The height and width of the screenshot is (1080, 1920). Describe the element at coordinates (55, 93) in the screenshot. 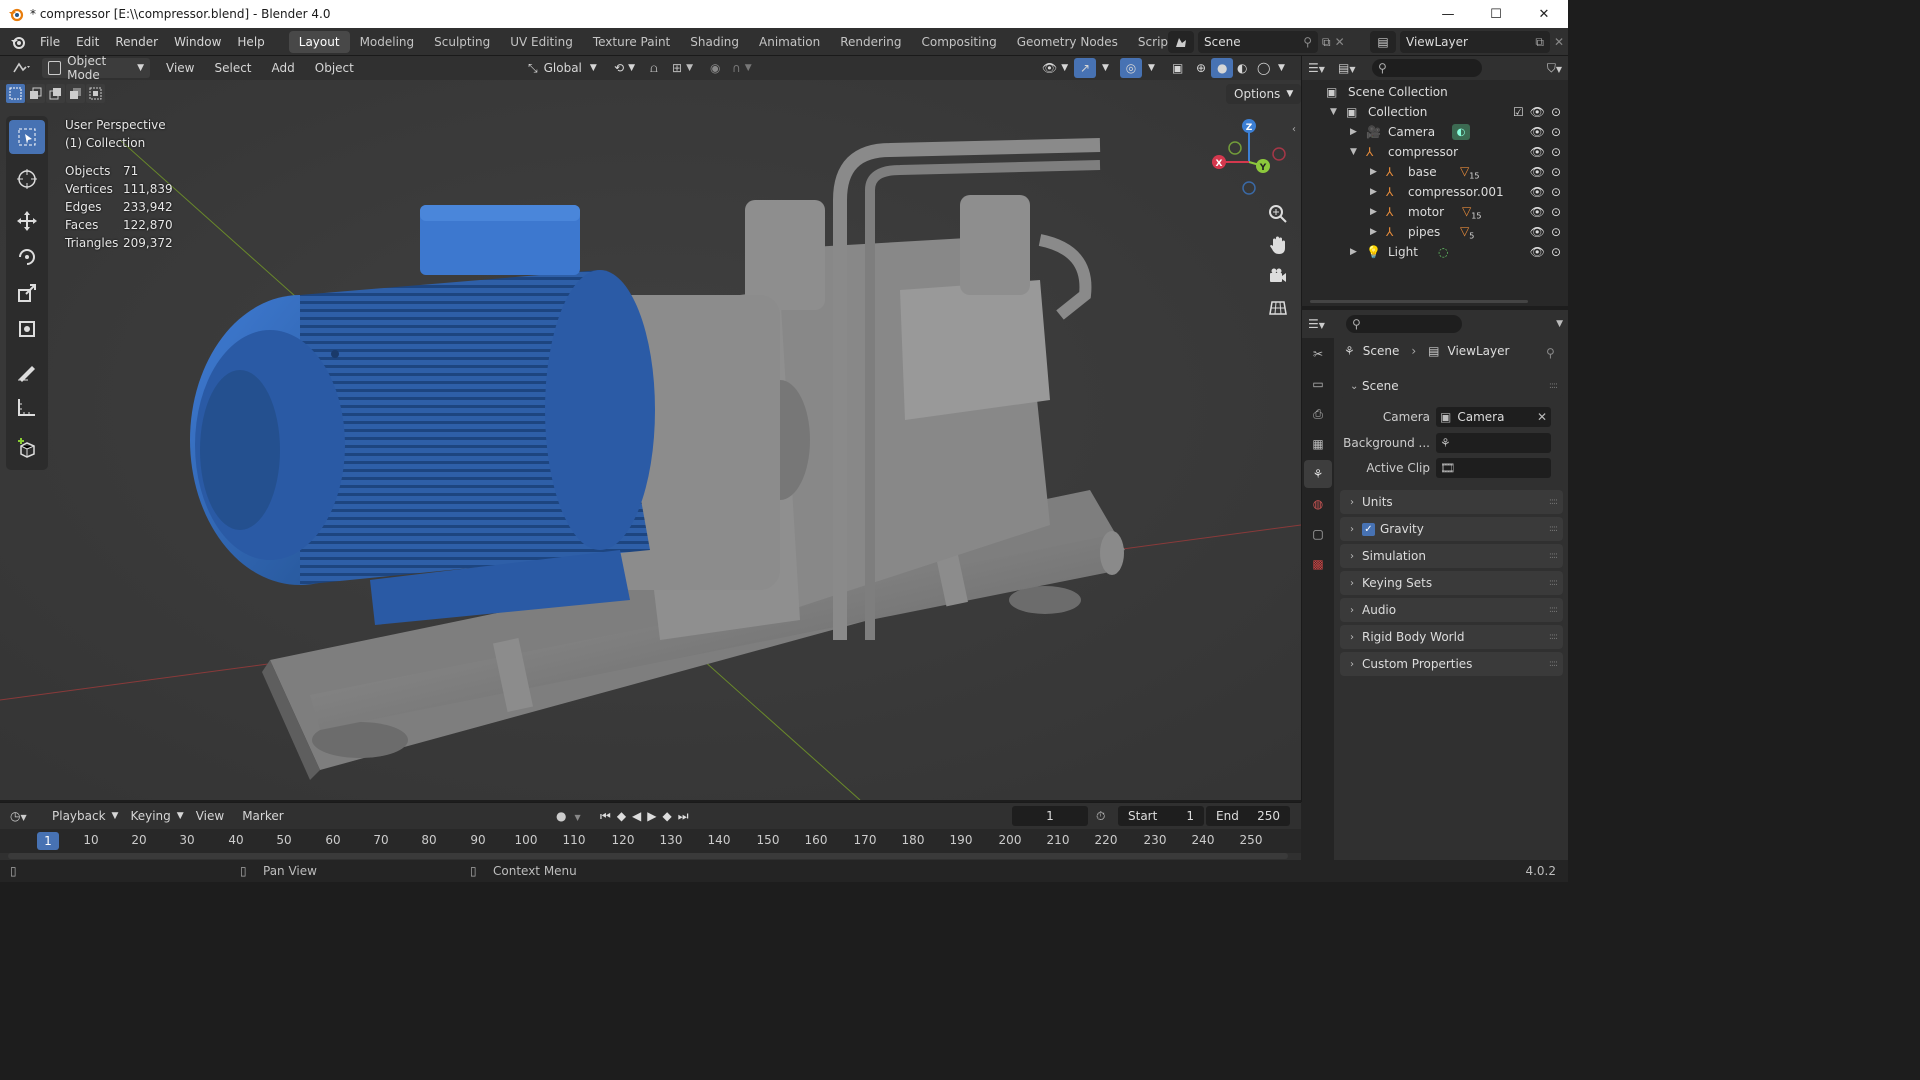

I see `select-subtract-icon` at that location.